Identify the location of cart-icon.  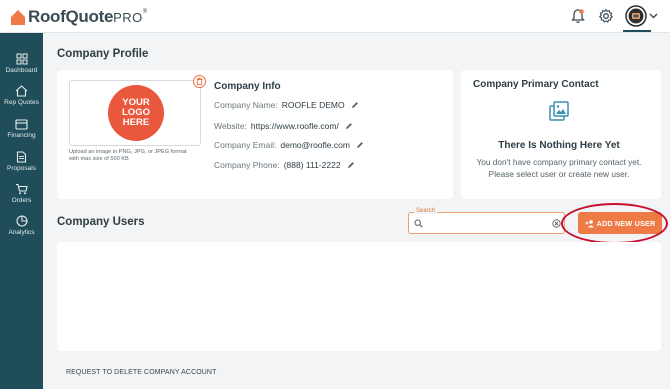
(22, 189).